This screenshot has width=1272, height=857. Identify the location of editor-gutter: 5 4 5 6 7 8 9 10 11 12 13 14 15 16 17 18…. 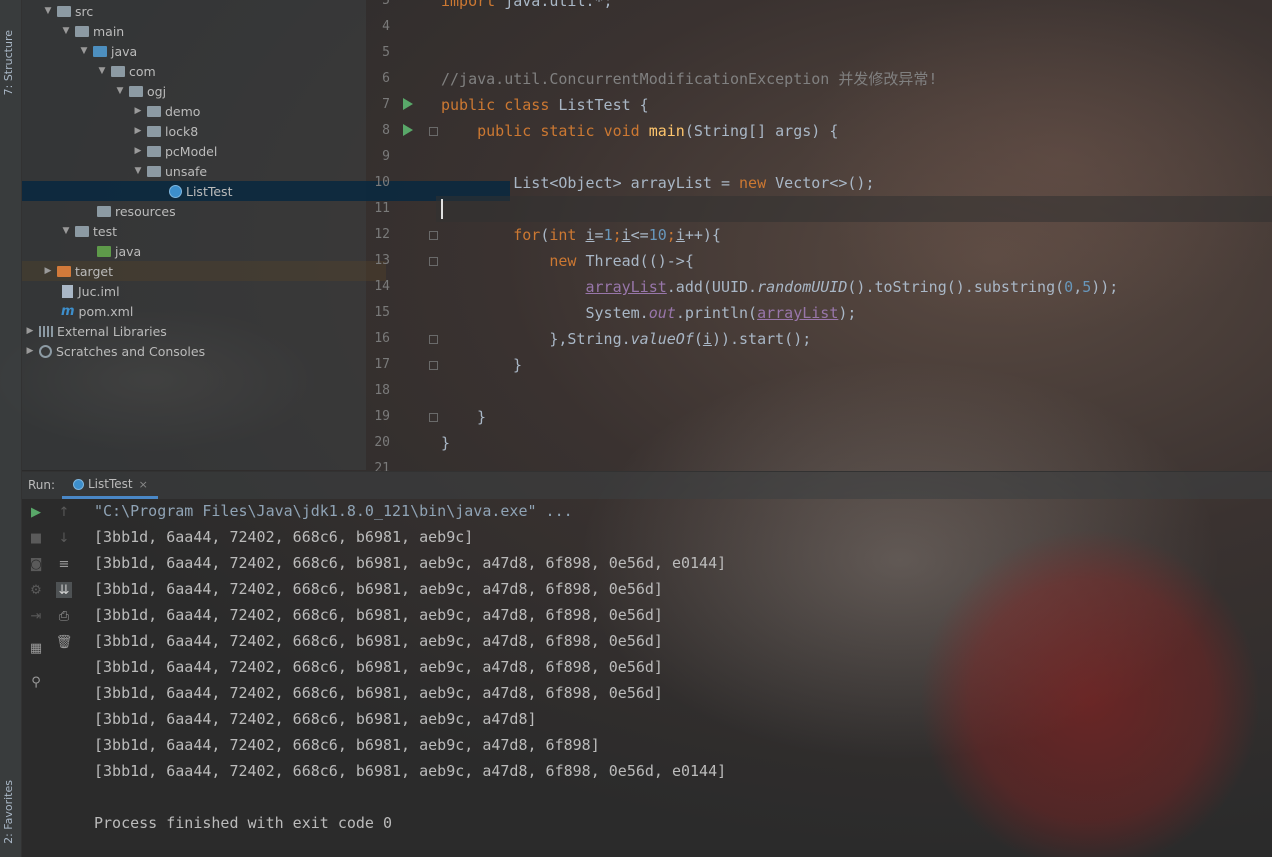
(402, 238).